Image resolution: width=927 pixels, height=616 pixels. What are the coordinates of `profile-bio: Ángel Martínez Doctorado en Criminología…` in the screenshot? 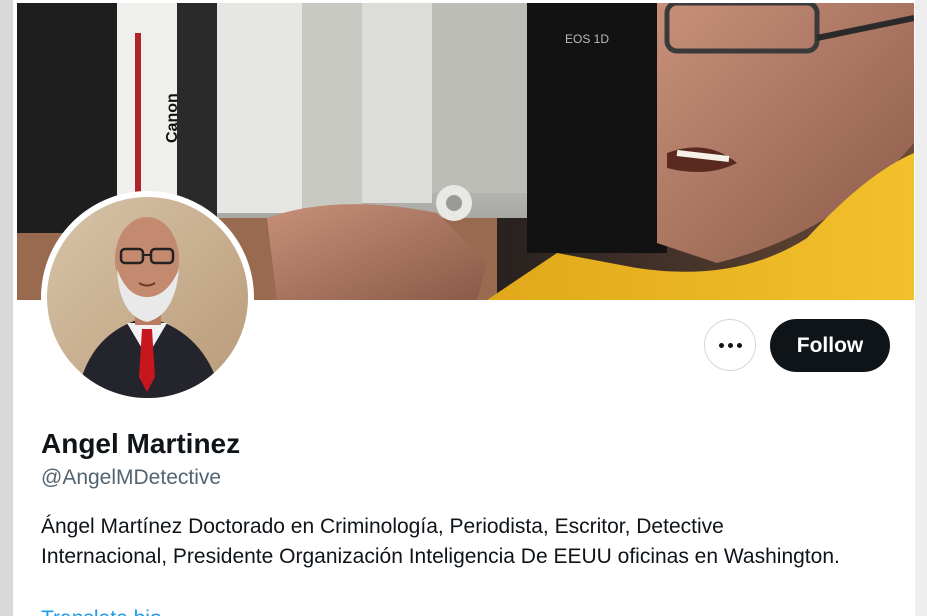 It's located at (440, 541).